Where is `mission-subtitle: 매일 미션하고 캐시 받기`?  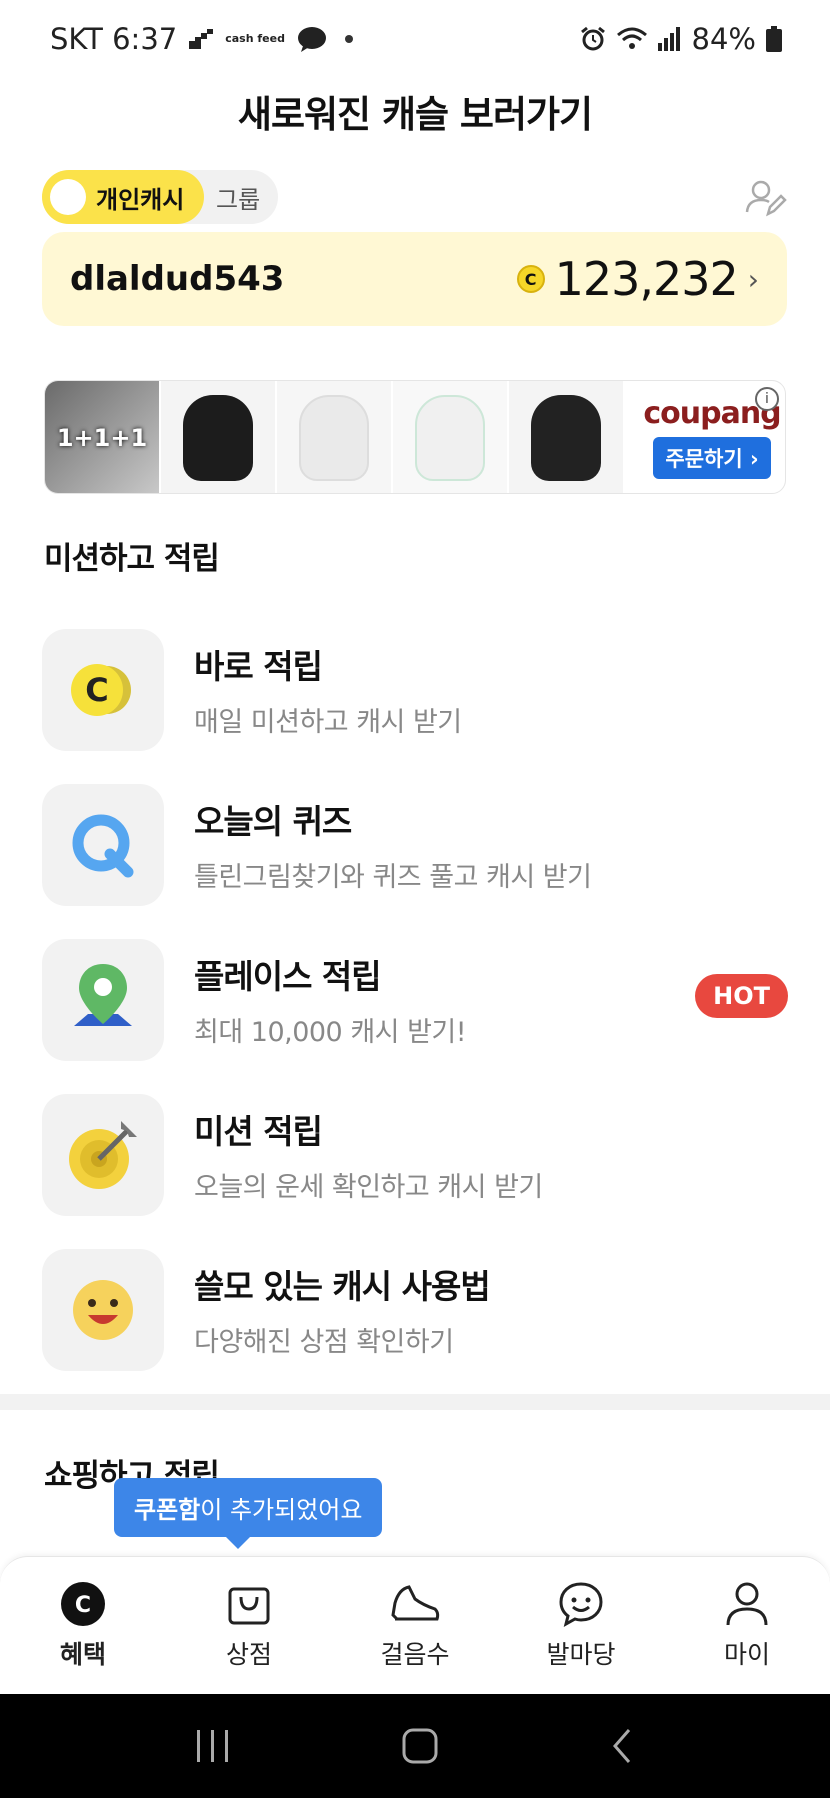
mission-subtitle: 매일 미션하고 캐시 받기 is located at coordinates (328, 722).